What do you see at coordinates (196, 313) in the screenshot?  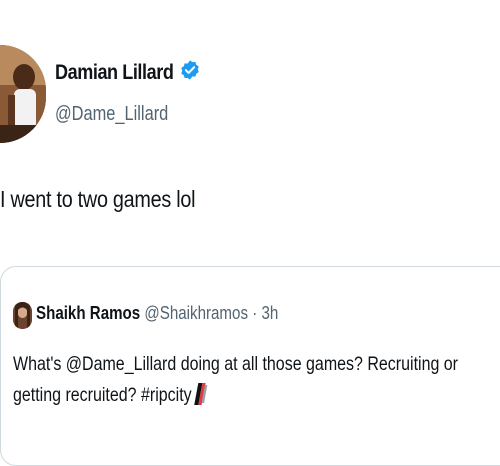 I see `quoted-author-handle: @Shaikhramos` at bounding box center [196, 313].